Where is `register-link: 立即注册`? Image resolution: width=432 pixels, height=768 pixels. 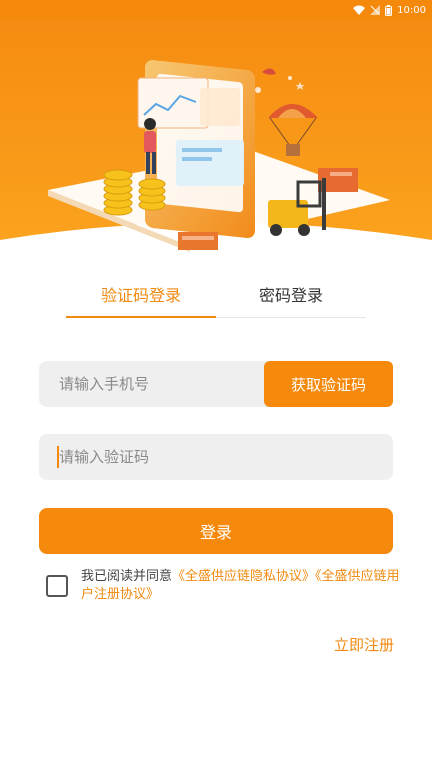
register-link: 立即注册 is located at coordinates (364, 644).